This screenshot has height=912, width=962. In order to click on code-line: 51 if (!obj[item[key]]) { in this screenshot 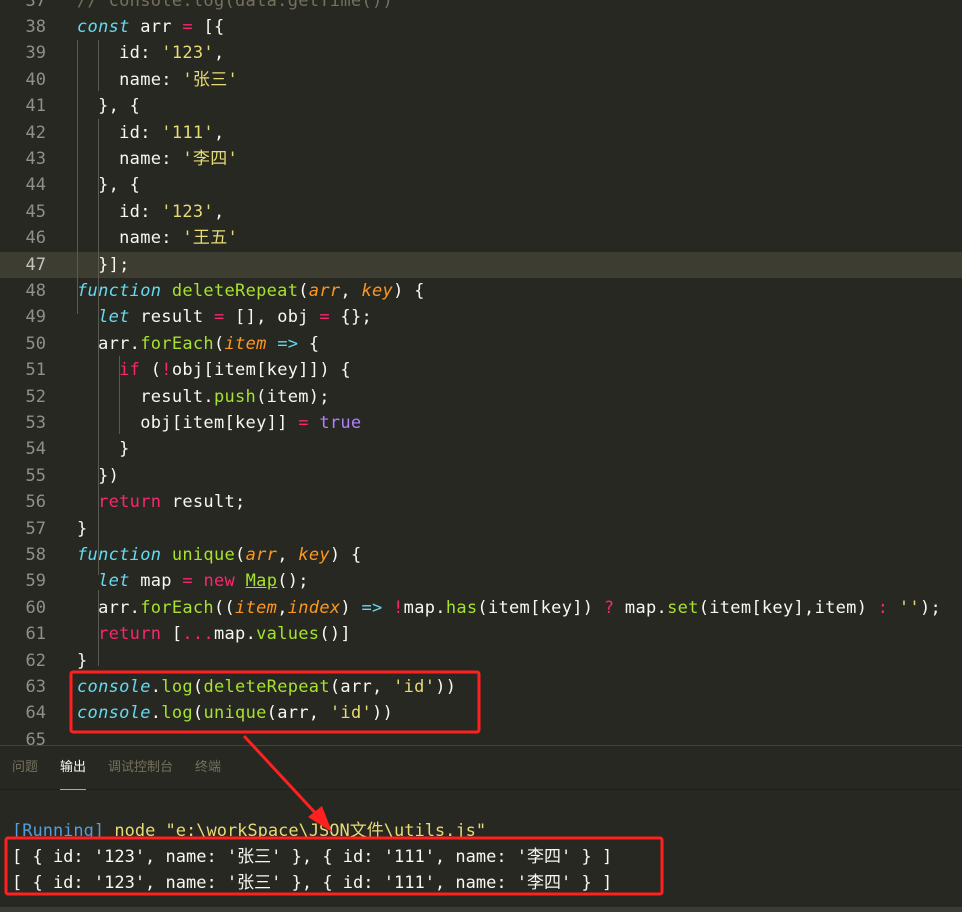, I will do `click(481, 370)`.